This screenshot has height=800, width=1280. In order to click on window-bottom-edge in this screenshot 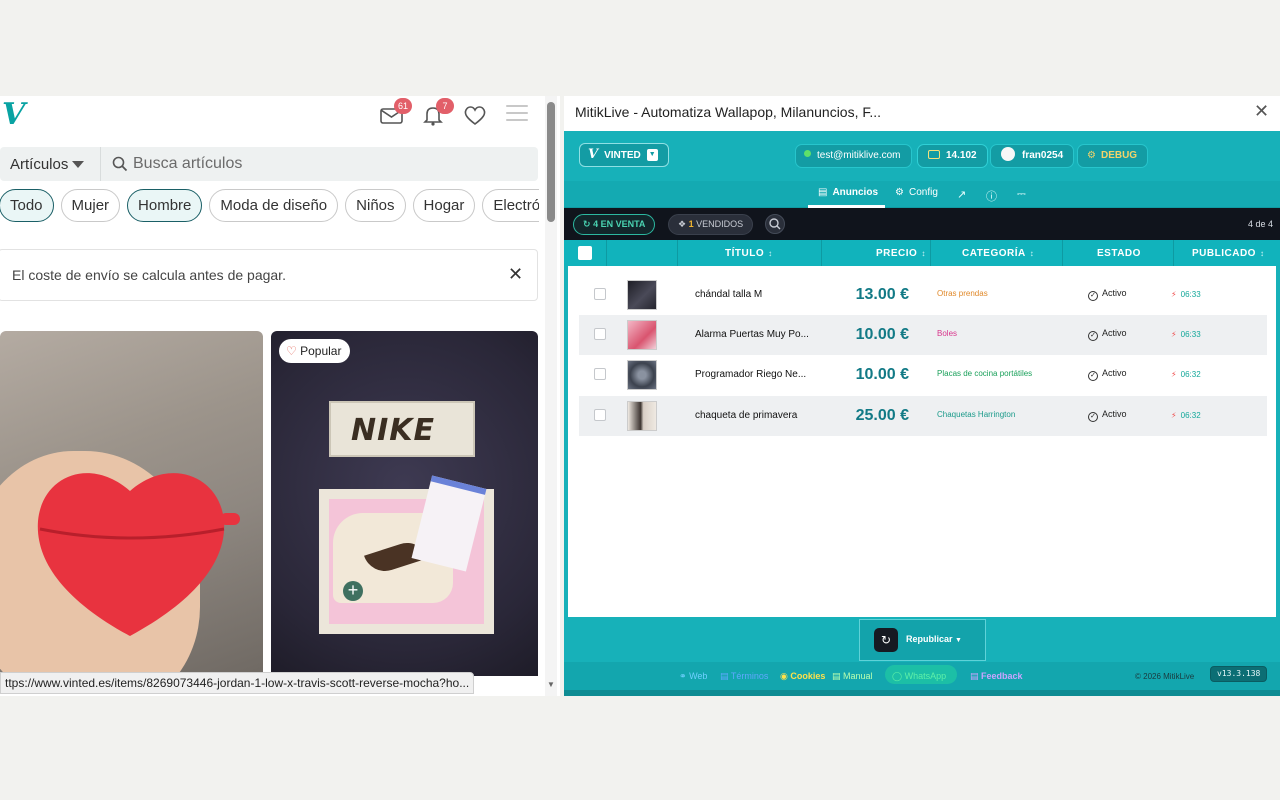, I will do `click(922, 693)`.